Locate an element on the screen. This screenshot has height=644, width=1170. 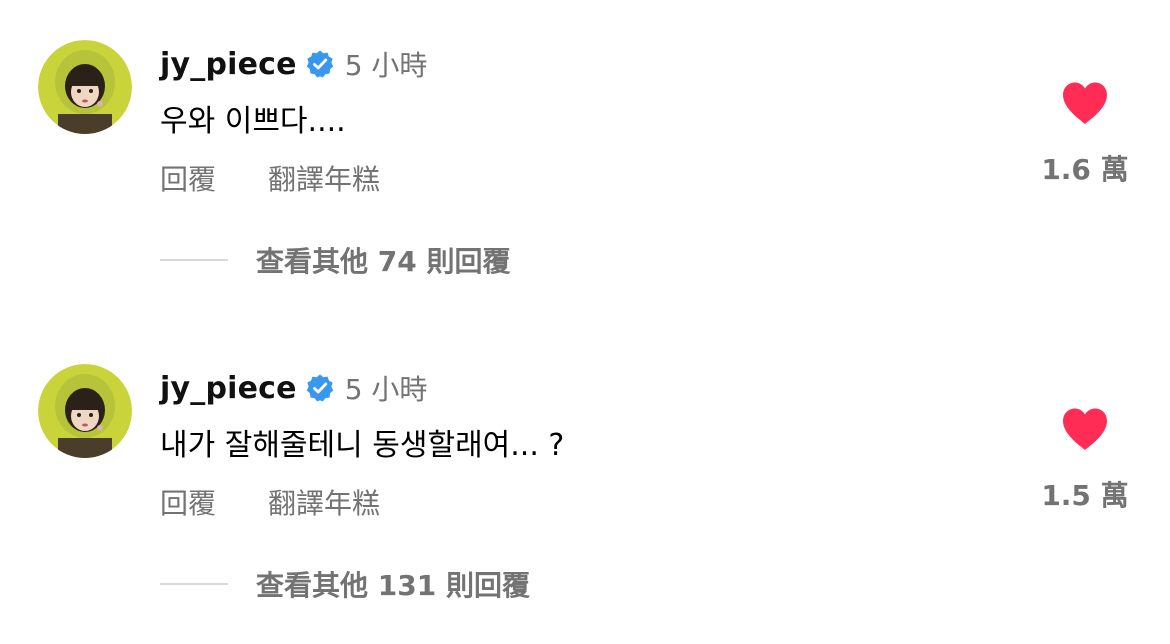
like-count: 1.6 萬 is located at coordinates (1085, 169).